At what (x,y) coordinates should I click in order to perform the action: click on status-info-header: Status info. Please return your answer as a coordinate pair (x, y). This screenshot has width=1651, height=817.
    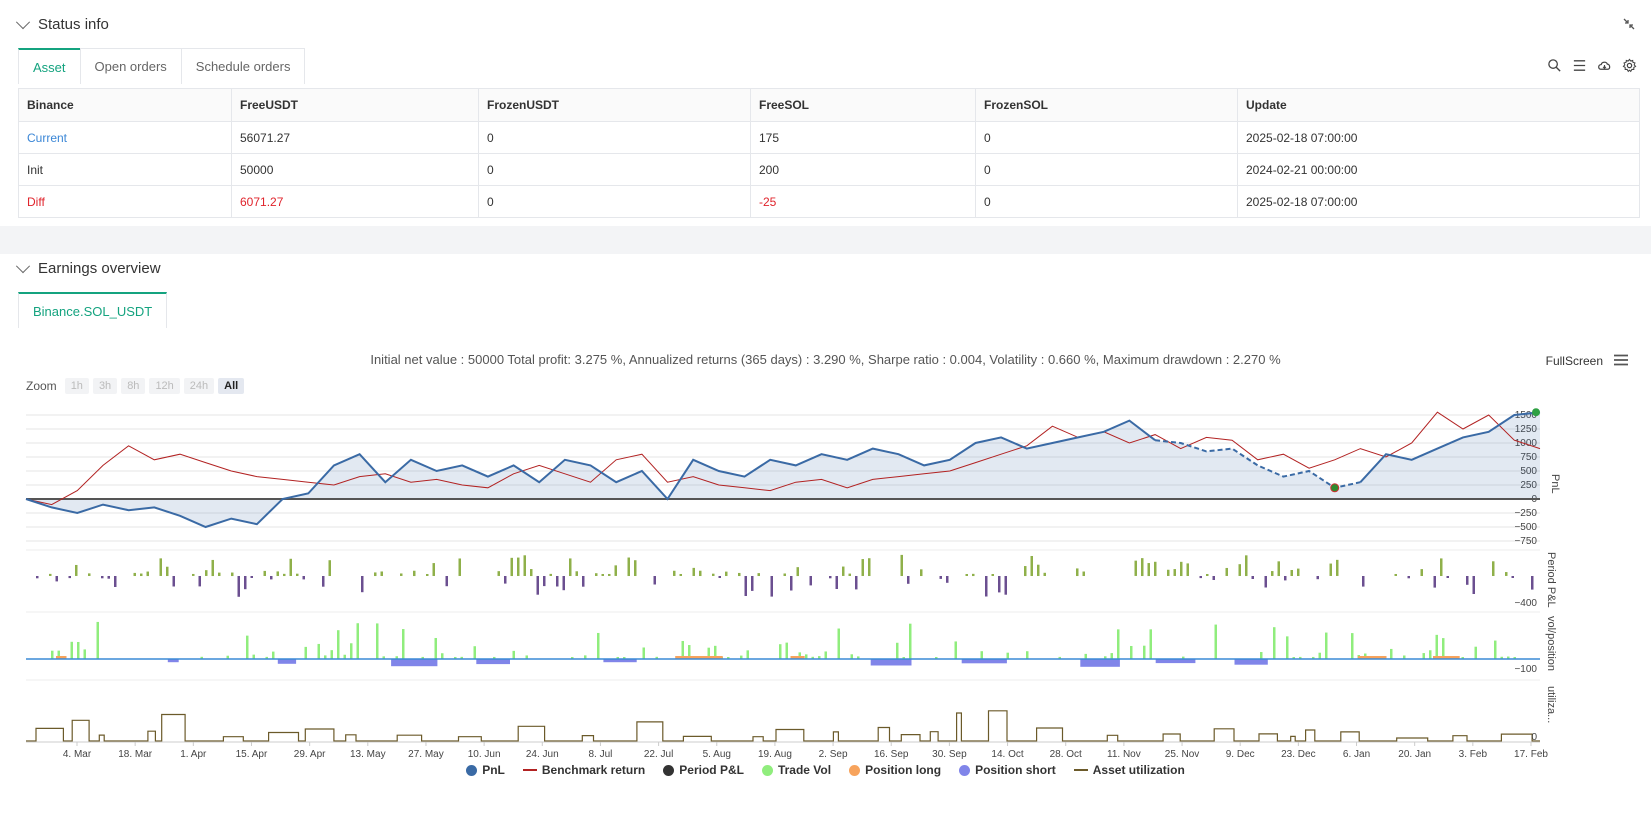
    Looking at the image, I should click on (62, 23).